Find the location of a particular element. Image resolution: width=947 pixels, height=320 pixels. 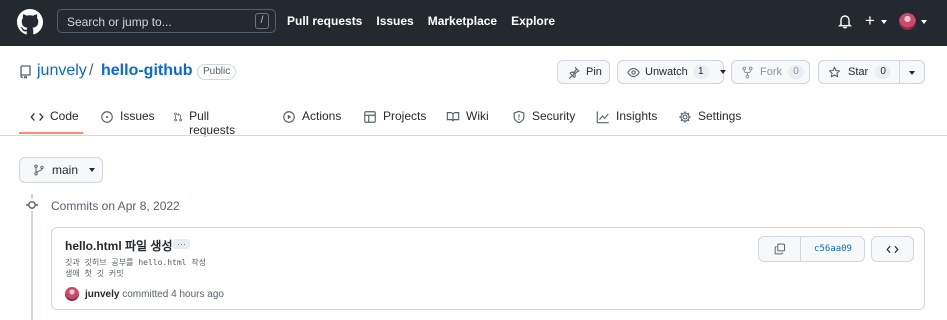

tab-code-label: Code is located at coordinates (64, 116).